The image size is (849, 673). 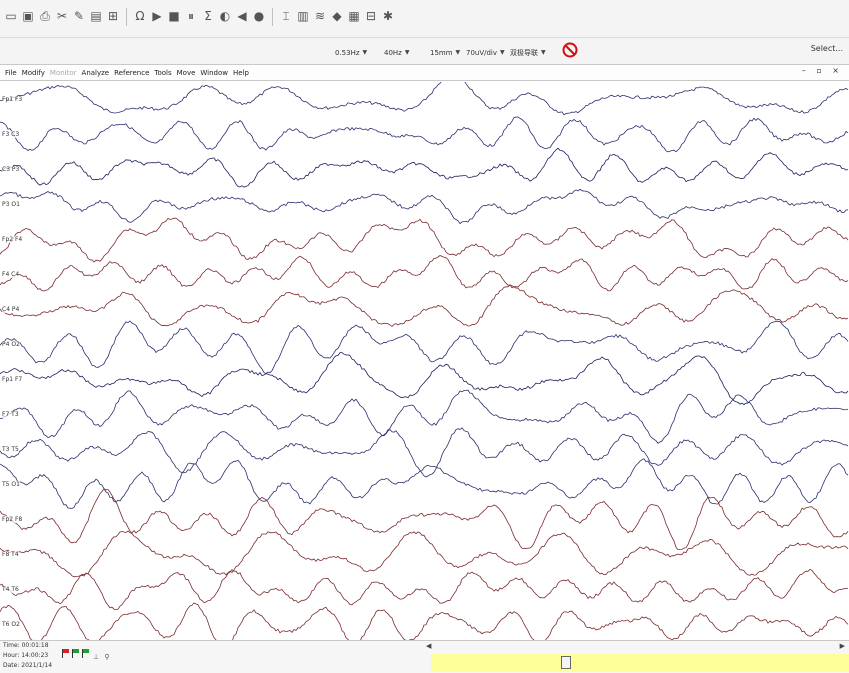 What do you see at coordinates (199, 17) in the screenshot?
I see `toolbar-icons: ▭ ▣ ⎙ ✂ ✎ ▤ ⊞ Ω ▶ ■ ⏸ Σ ◐ ◀ ● ⌶ ▥ ≋ ◆ ▦ ⊟ ✱` at bounding box center [199, 17].